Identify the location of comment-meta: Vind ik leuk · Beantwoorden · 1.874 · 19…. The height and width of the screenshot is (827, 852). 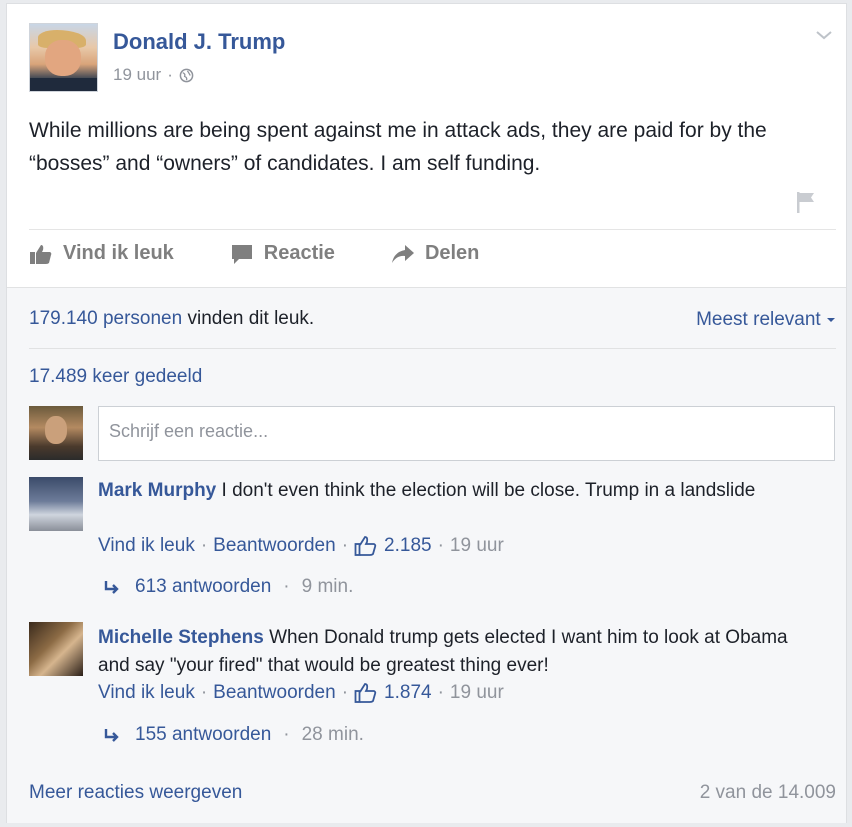
(301, 693).